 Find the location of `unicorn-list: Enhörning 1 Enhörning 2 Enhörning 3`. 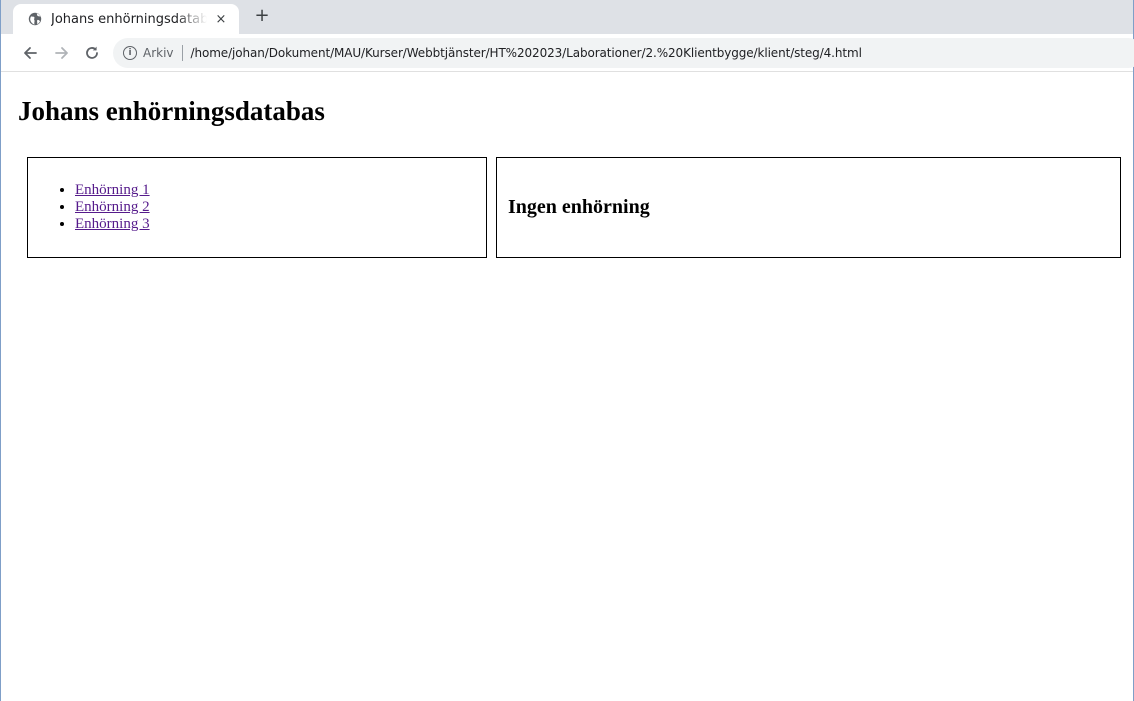

unicorn-list: Enhörning 1 Enhörning 2 Enhörning 3 is located at coordinates (89, 207).